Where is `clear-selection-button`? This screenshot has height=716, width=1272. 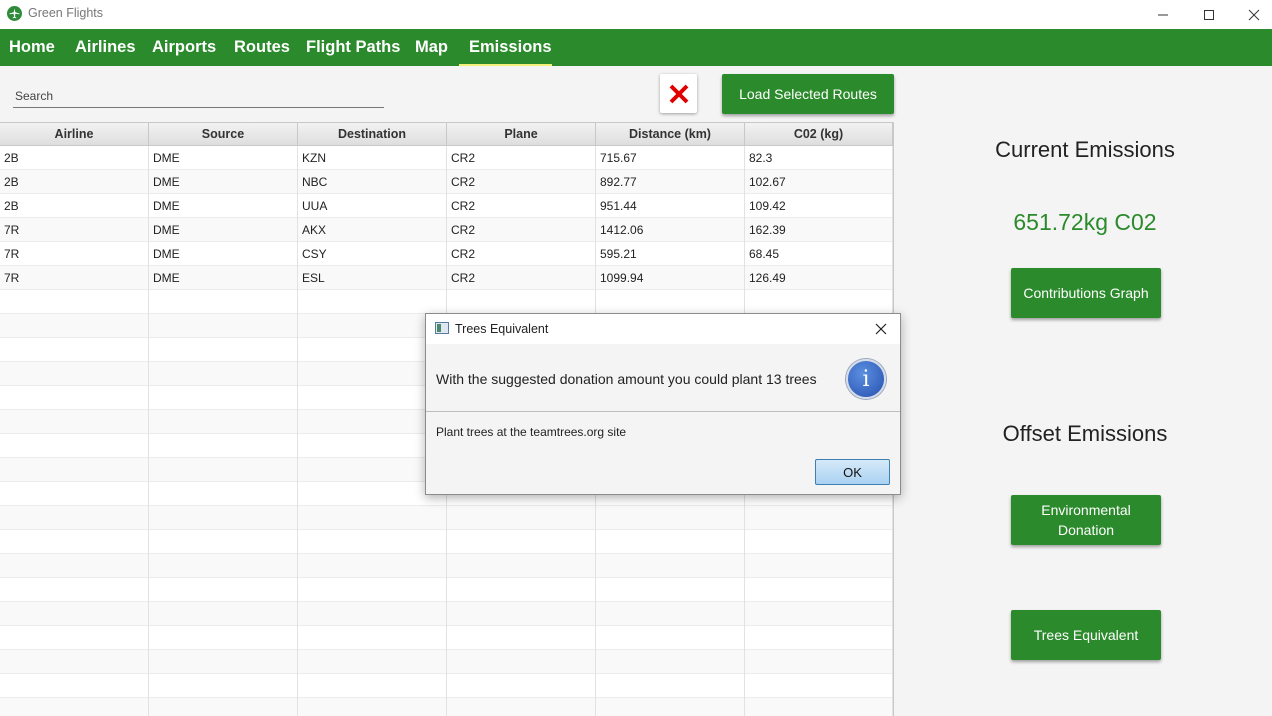
clear-selection-button is located at coordinates (678, 93).